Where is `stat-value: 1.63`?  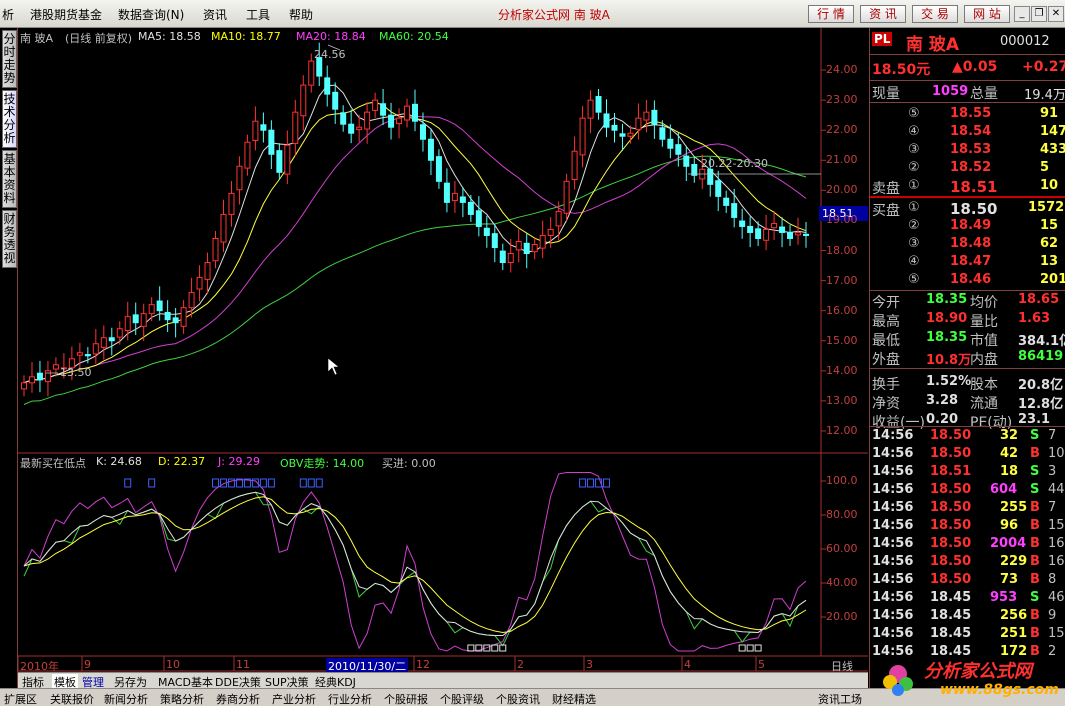 stat-value: 1.63 is located at coordinates (1034, 318).